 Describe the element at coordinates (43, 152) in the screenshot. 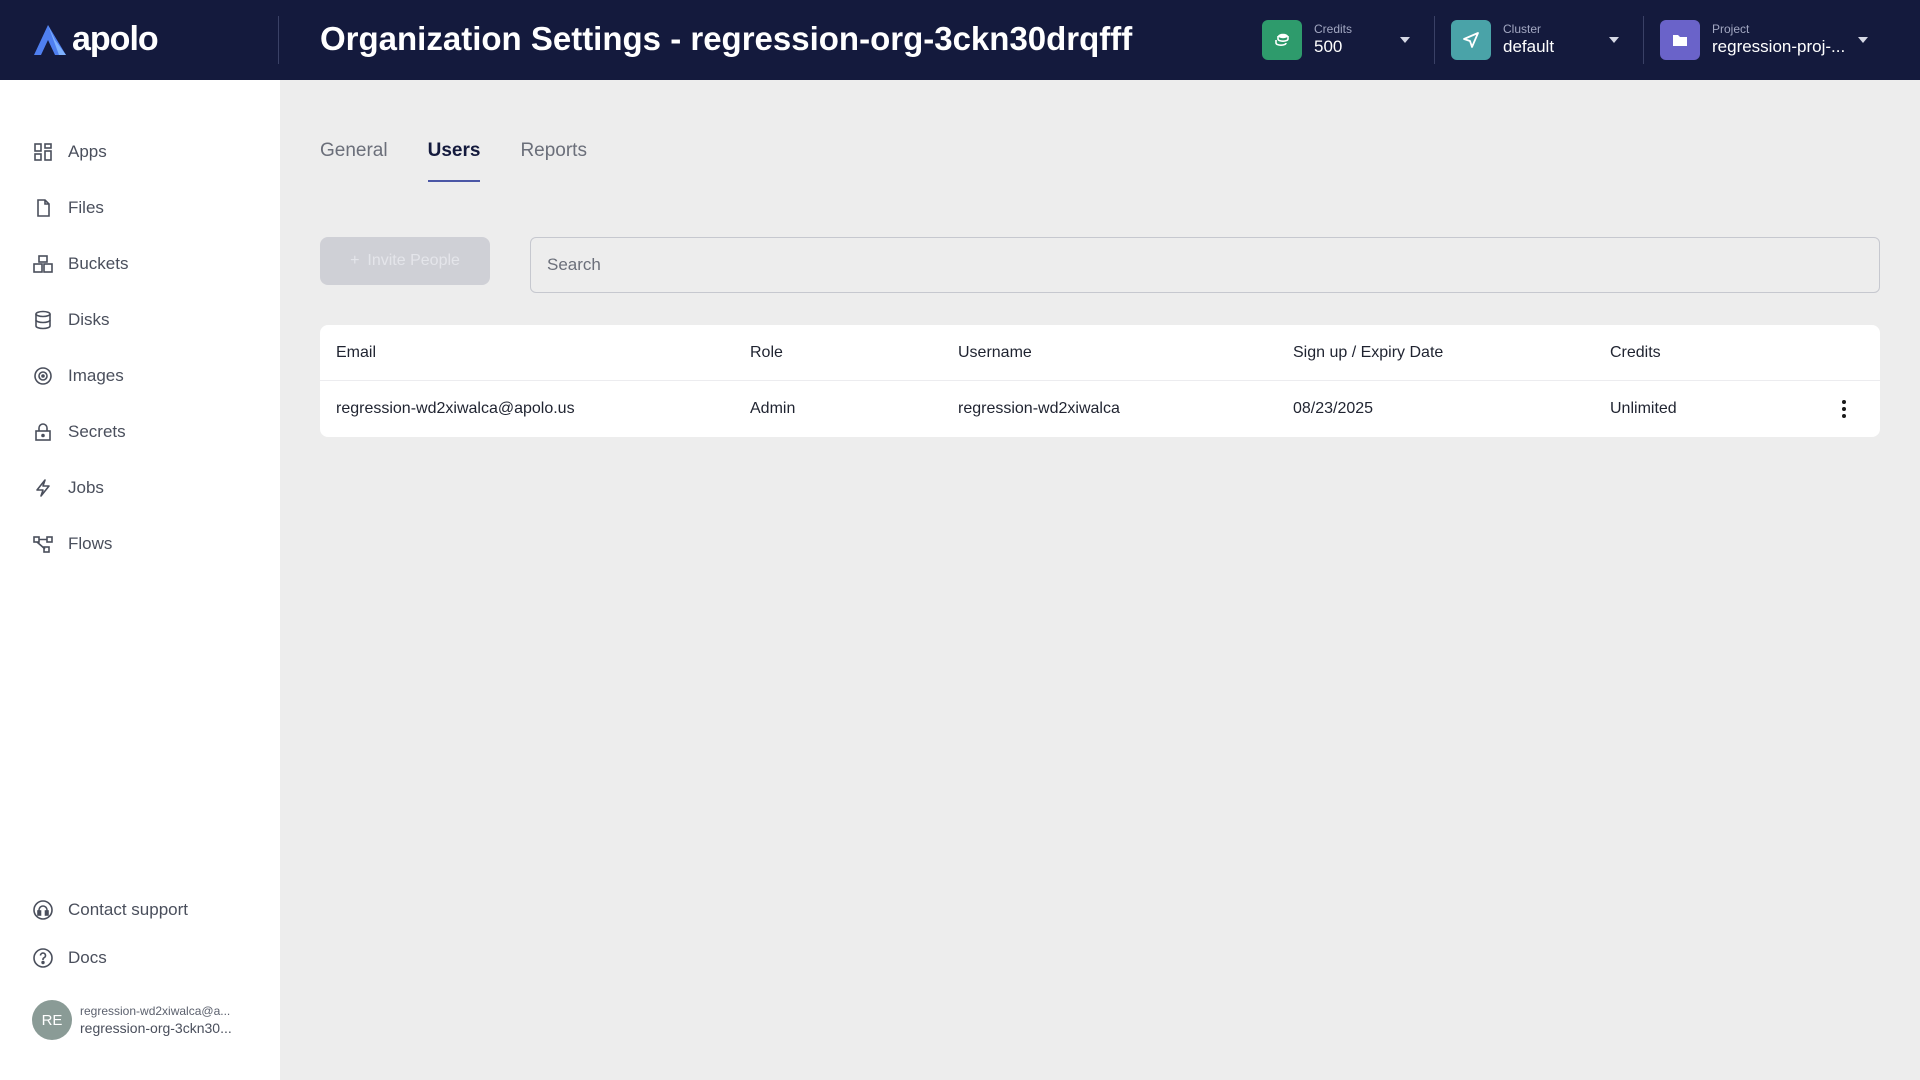

I see `grid-icon` at that location.